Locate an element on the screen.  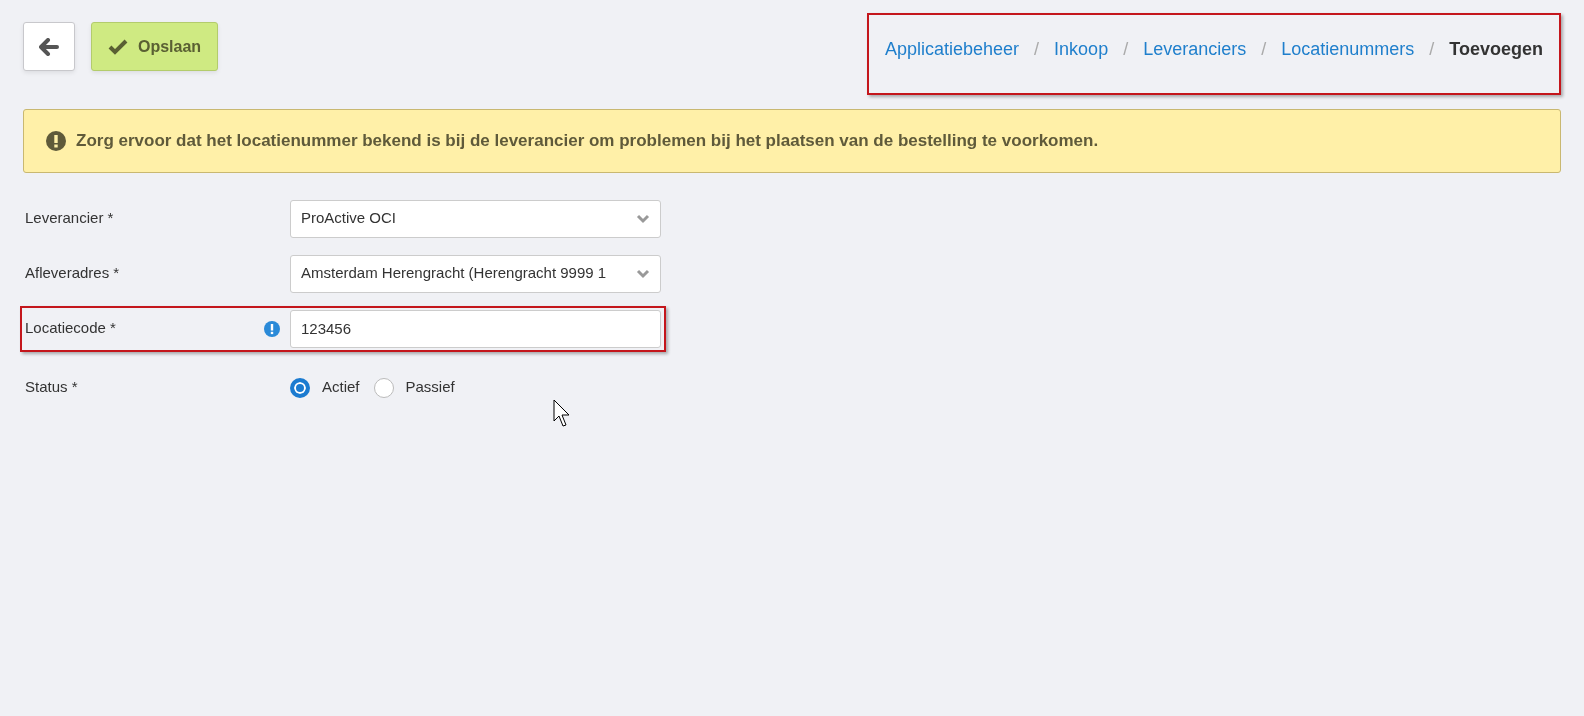
select-field: ProActive OCI is located at coordinates (475, 218).